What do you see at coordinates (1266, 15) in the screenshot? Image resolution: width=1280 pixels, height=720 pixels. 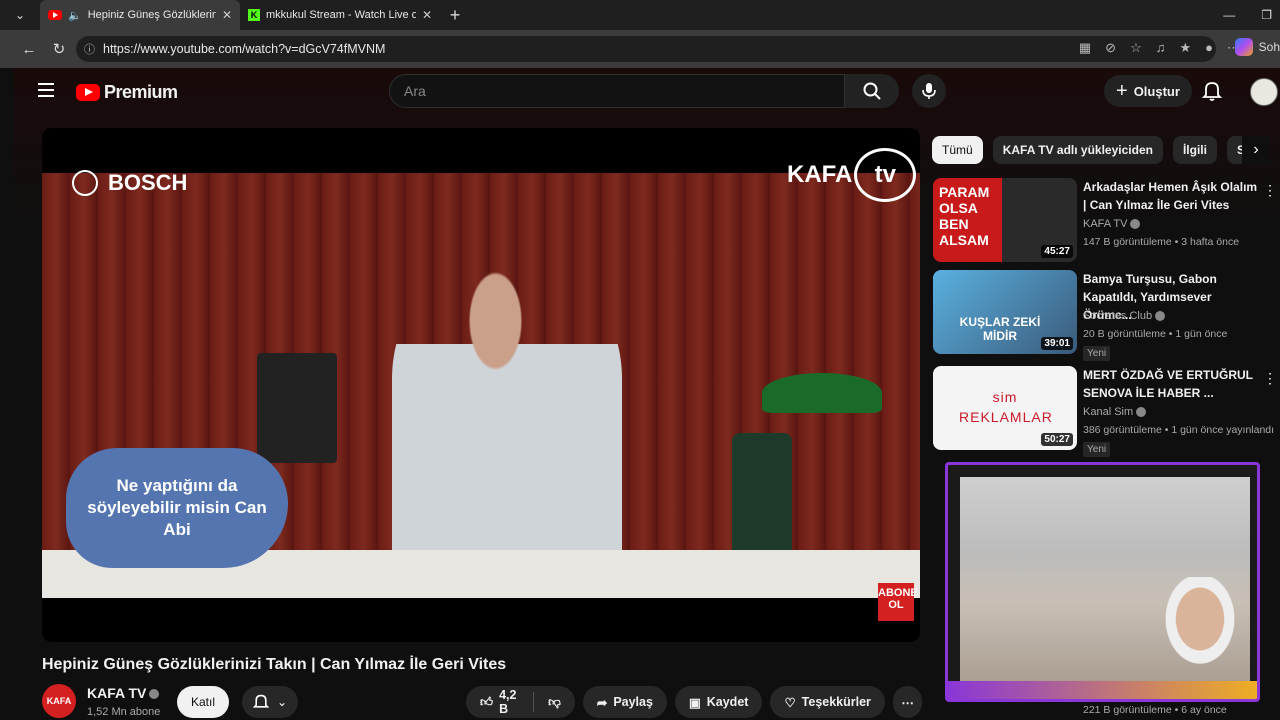 I see `maximize-icon: ❐` at bounding box center [1266, 15].